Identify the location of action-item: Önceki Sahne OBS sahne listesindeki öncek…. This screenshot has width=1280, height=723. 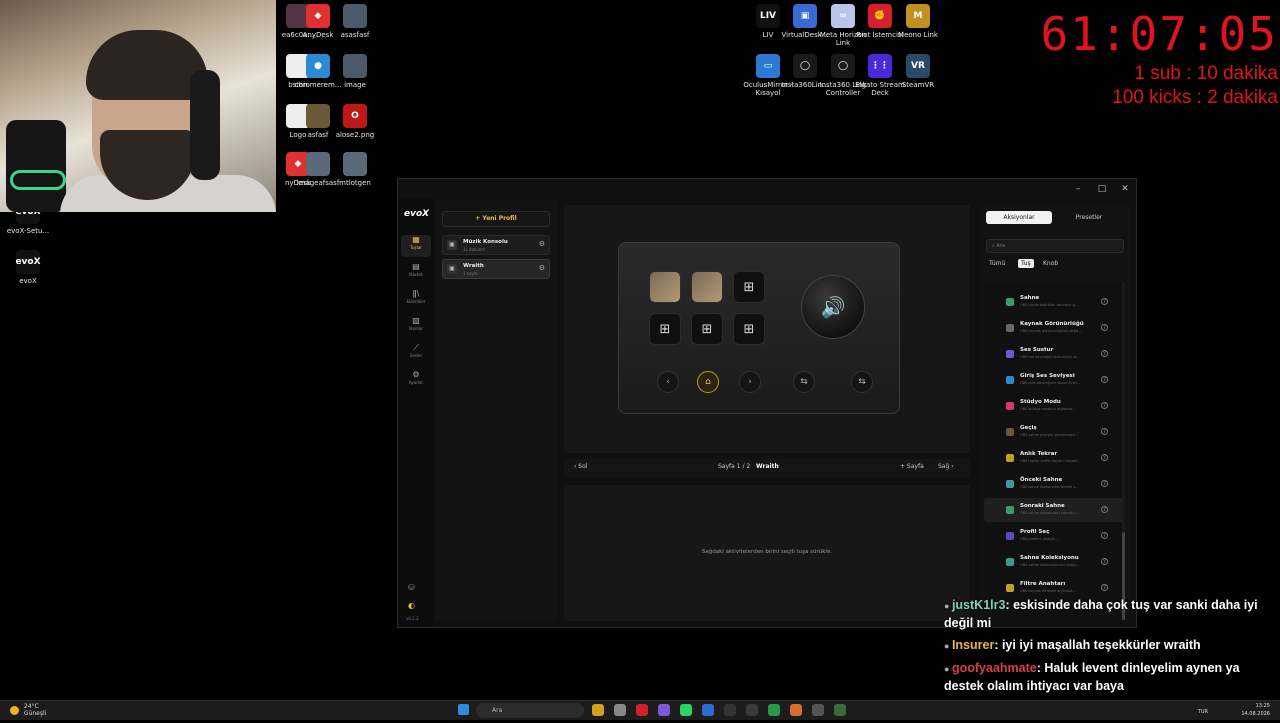
(1054, 484).